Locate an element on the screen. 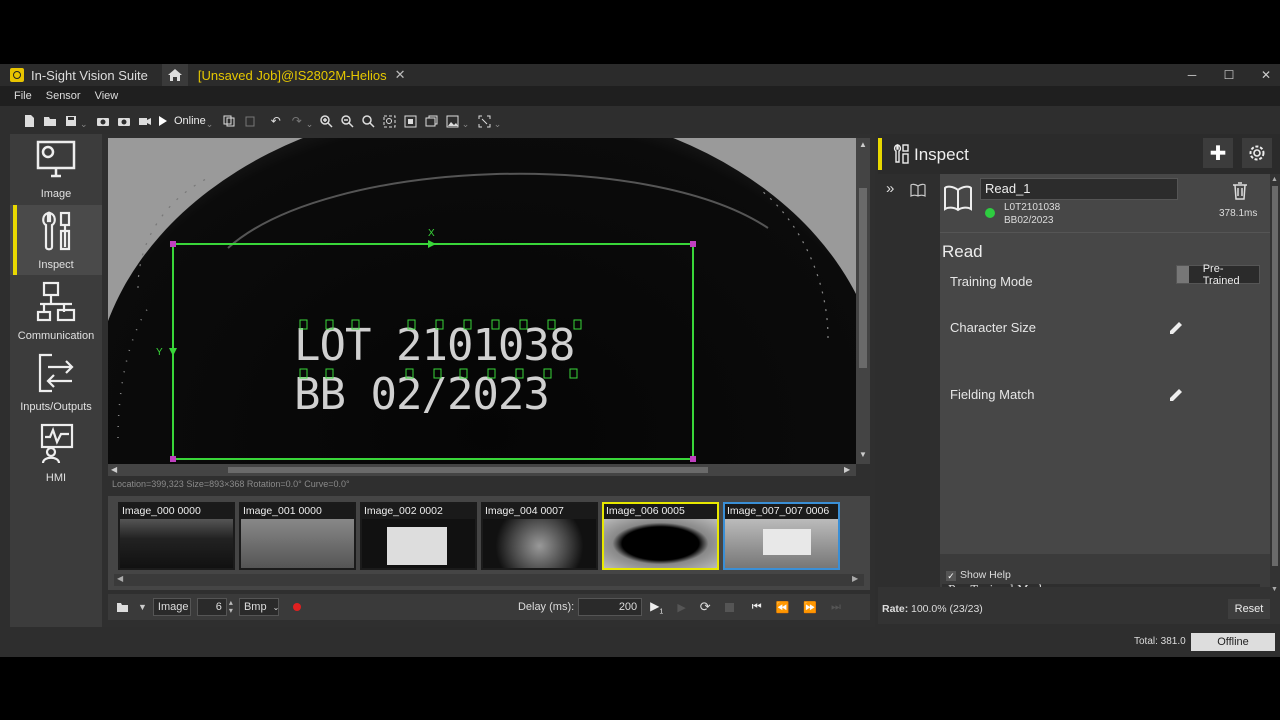 The image size is (1280, 720). filmstrip-thumbnail: Image_004 0007 is located at coordinates (539, 536).